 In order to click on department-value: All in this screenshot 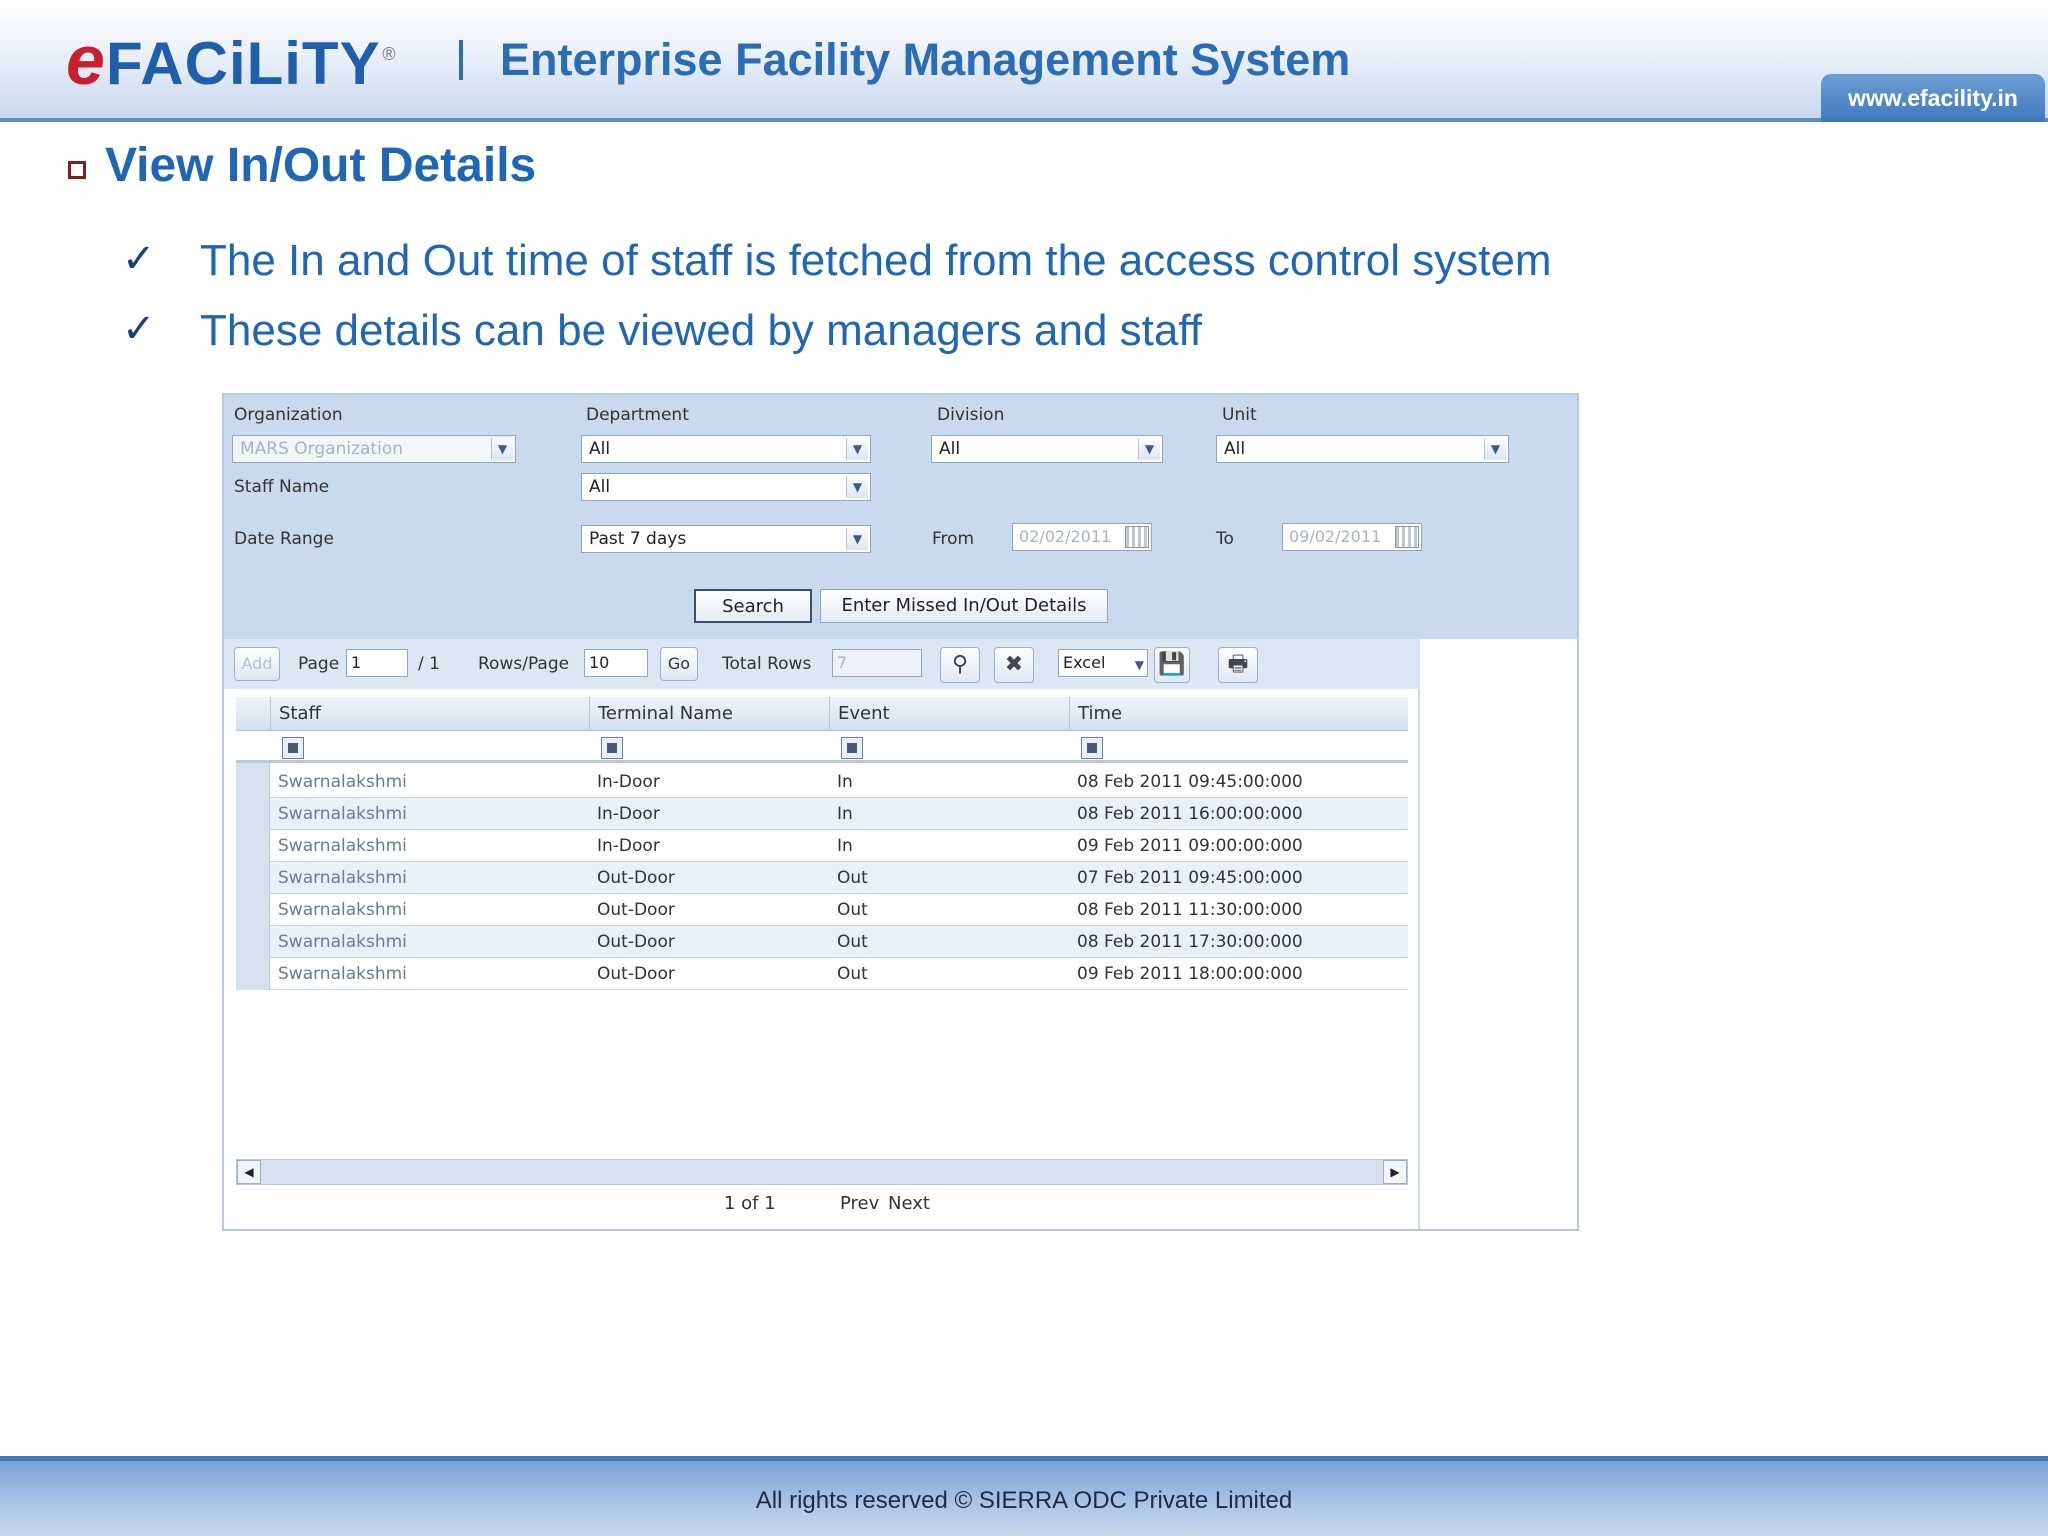, I will do `click(600, 449)`.